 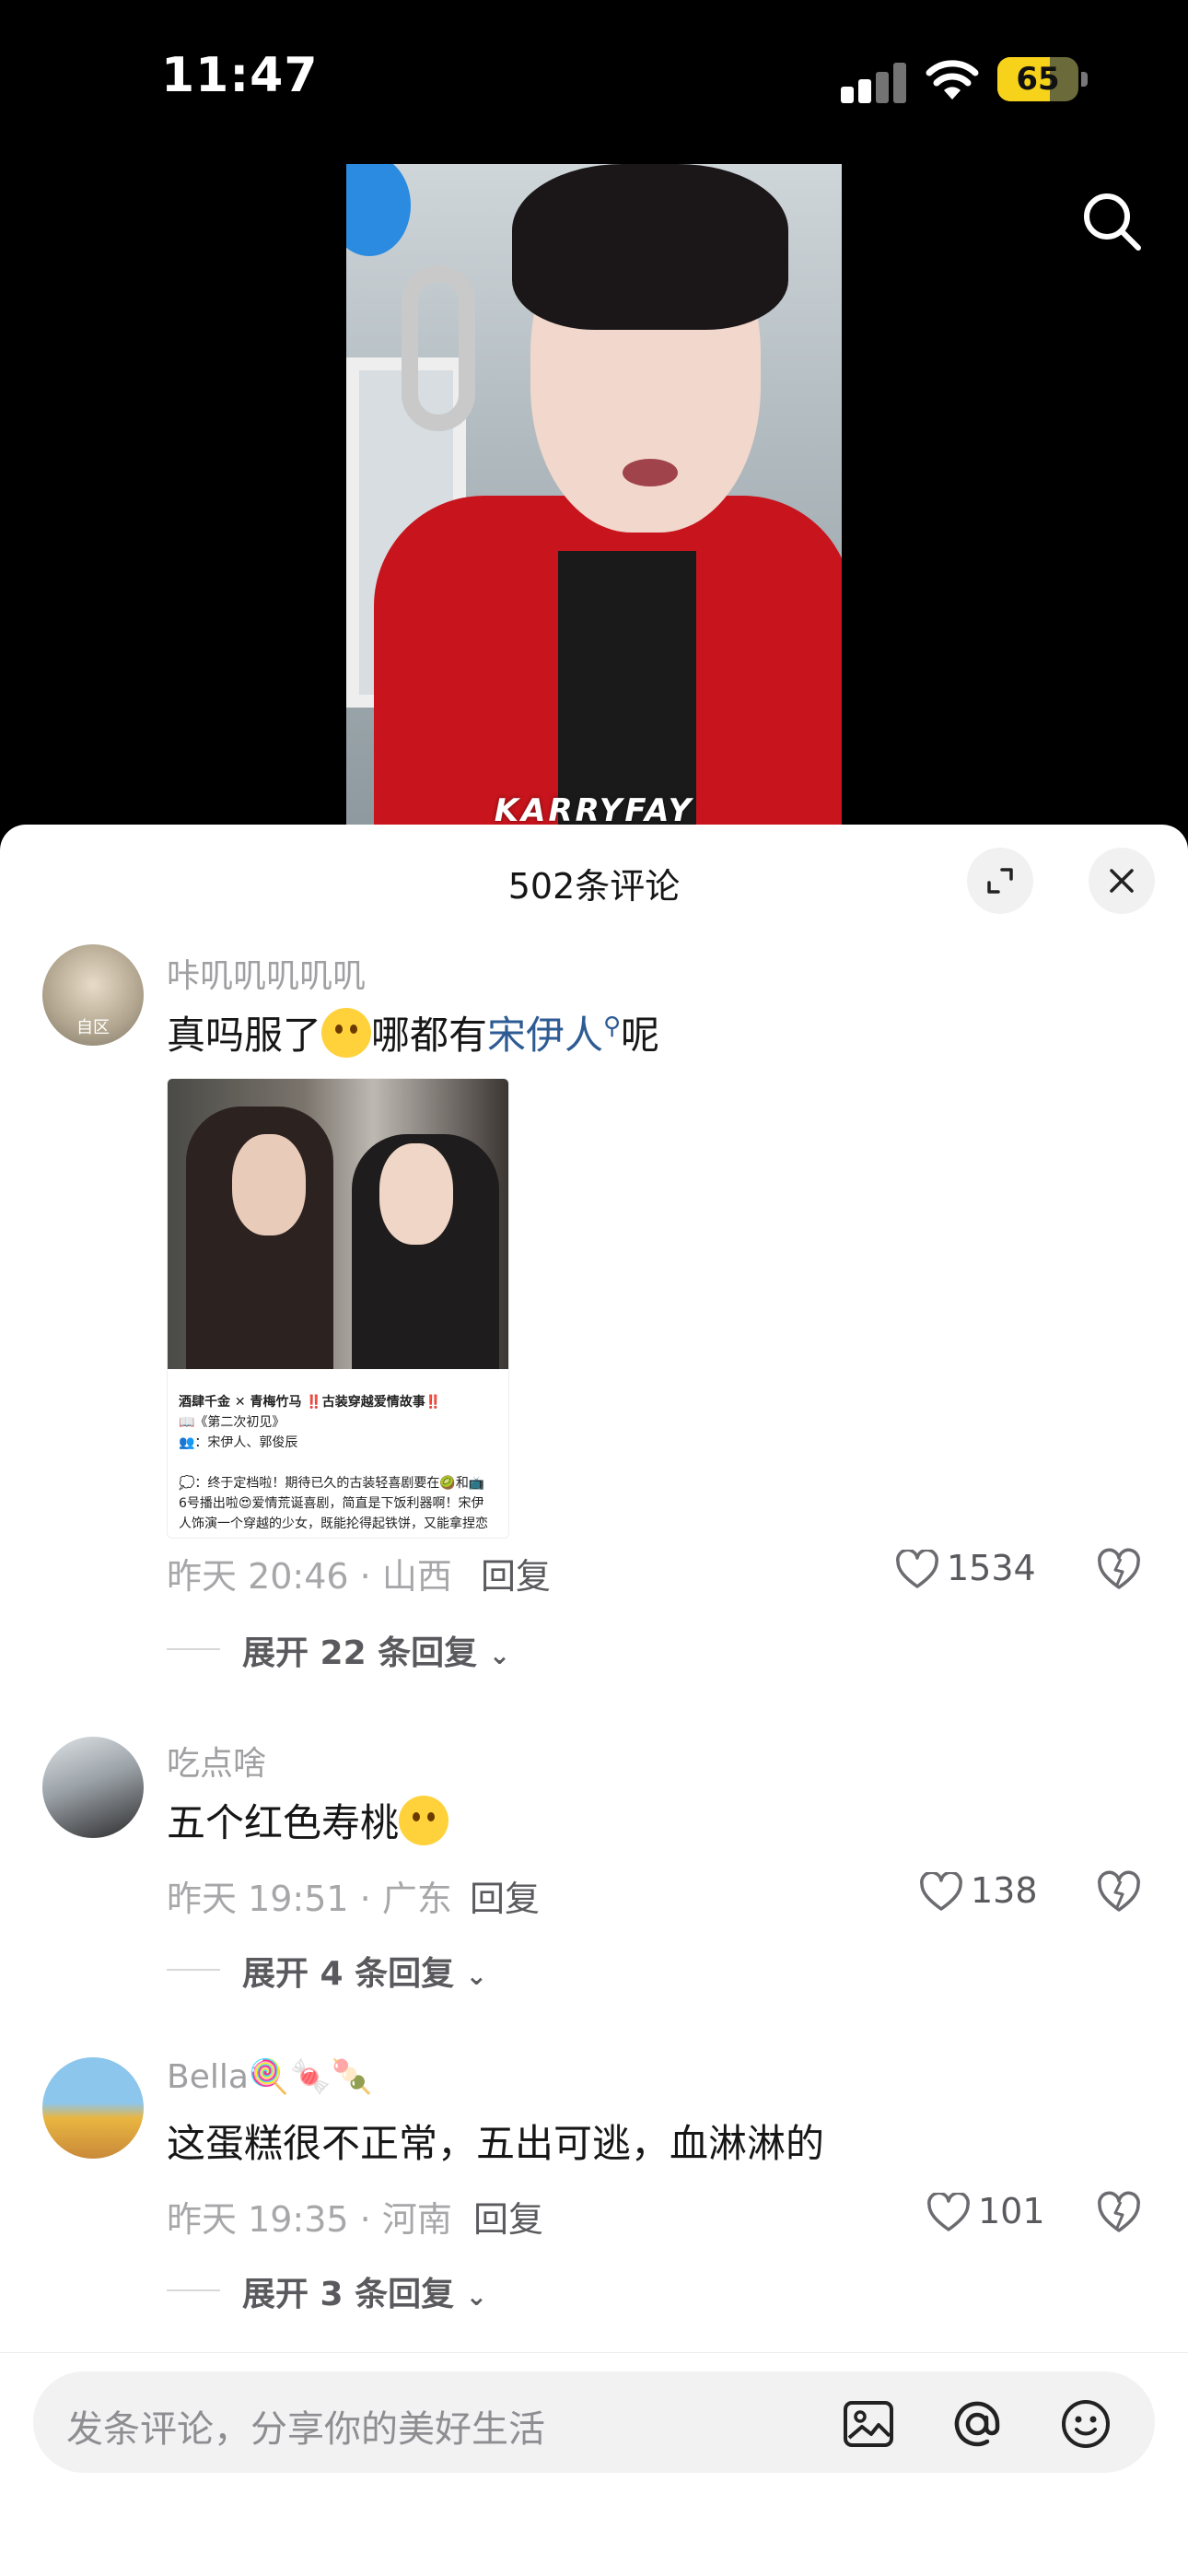 What do you see at coordinates (874, 83) in the screenshot?
I see `cellular-signal-icon` at bounding box center [874, 83].